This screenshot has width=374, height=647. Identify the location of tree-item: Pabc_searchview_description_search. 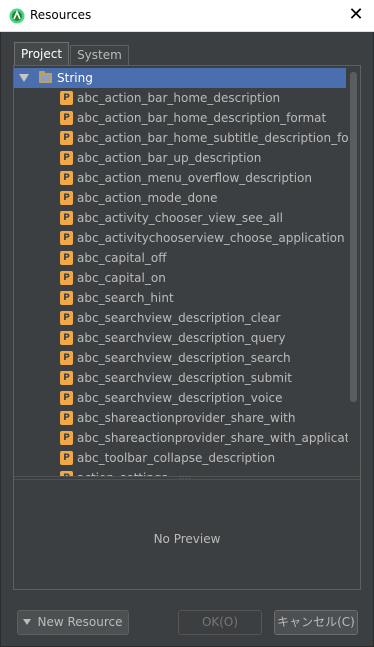
(180, 358).